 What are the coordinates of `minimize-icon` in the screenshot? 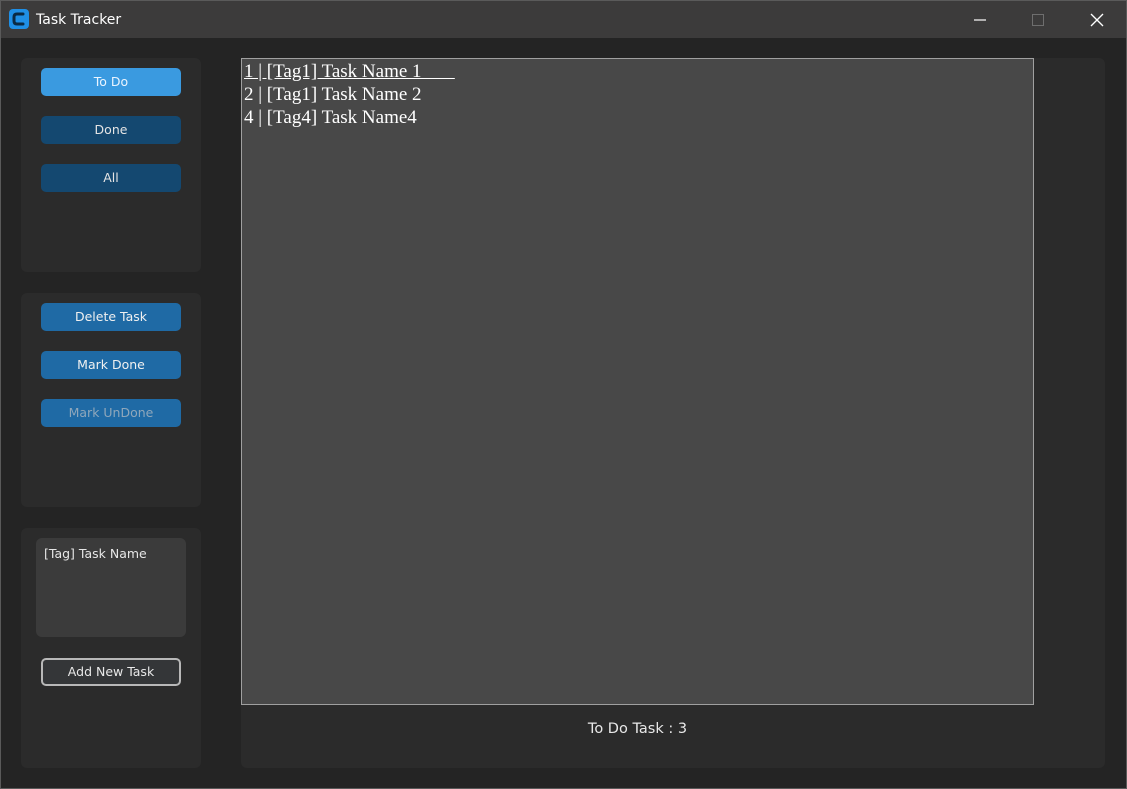 It's located at (980, 20).